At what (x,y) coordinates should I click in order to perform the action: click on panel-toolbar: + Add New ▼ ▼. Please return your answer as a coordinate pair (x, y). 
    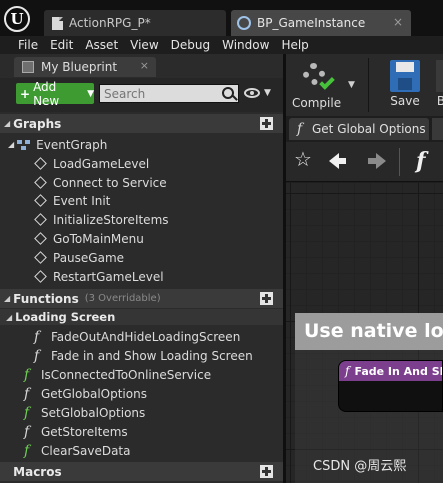
    Looking at the image, I should click on (141, 95).